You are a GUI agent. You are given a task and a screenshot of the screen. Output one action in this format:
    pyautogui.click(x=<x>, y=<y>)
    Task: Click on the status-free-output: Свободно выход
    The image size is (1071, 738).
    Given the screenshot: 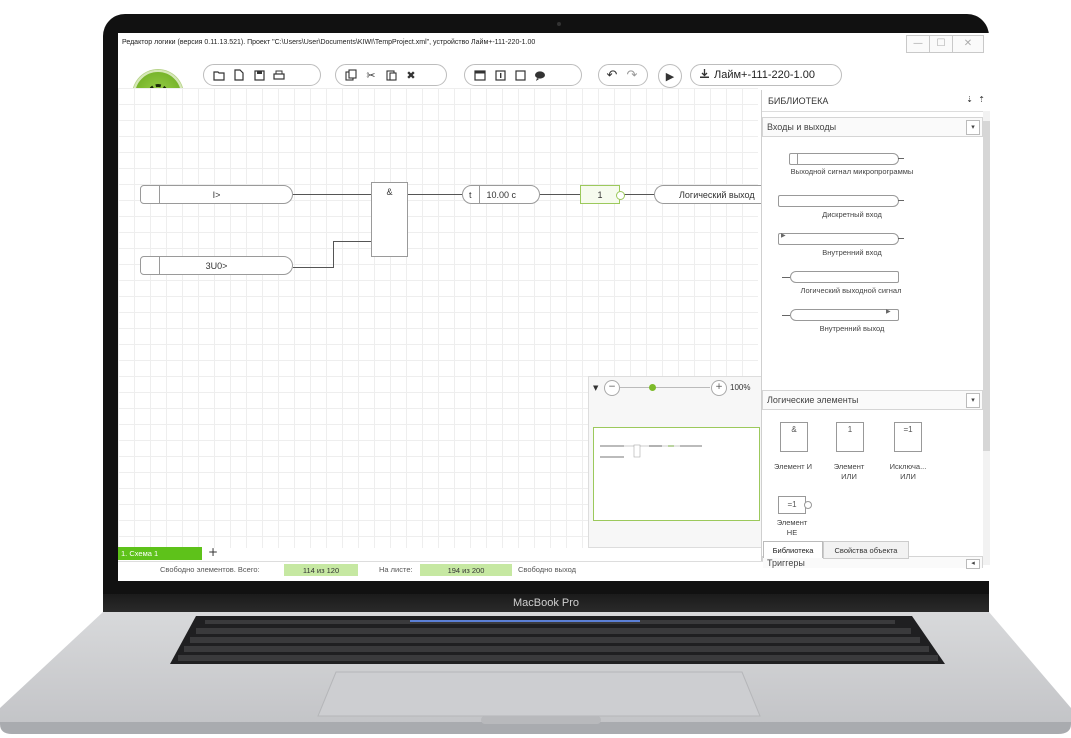 What is the action you would take?
    pyautogui.click(x=547, y=569)
    